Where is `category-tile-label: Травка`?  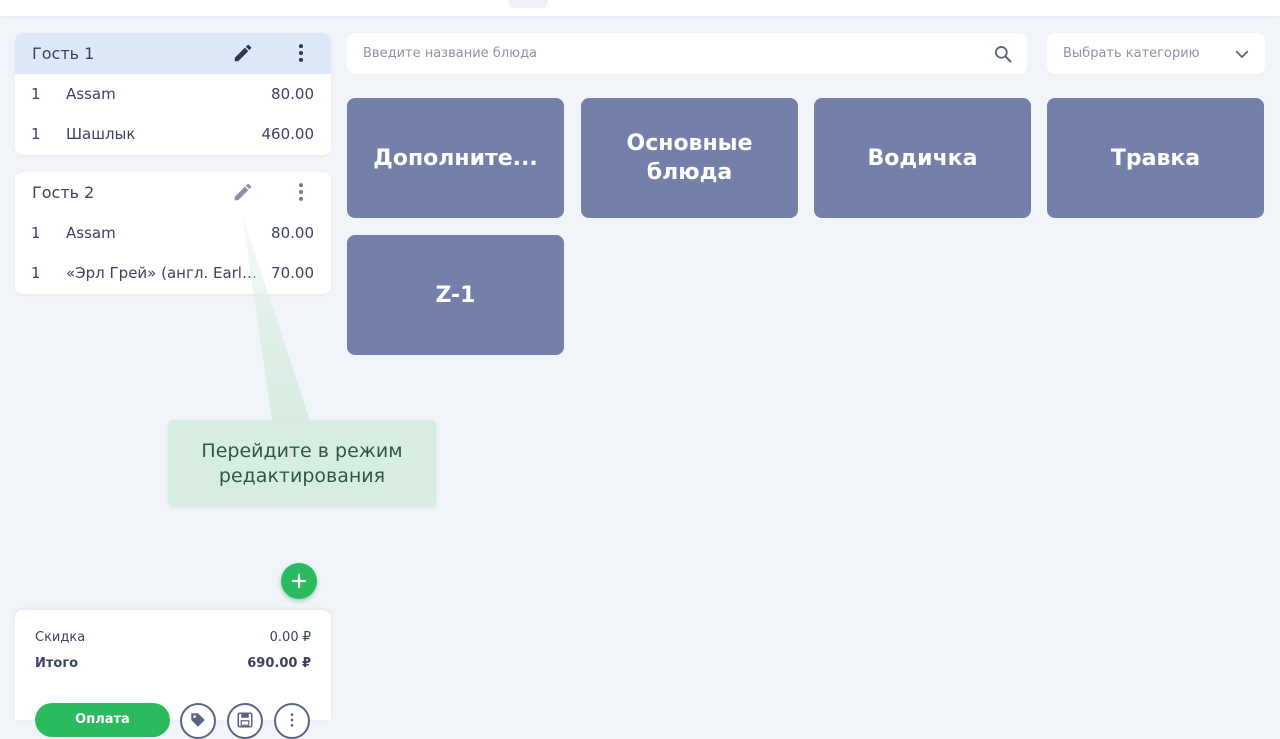 category-tile-label: Травка is located at coordinates (1155, 158).